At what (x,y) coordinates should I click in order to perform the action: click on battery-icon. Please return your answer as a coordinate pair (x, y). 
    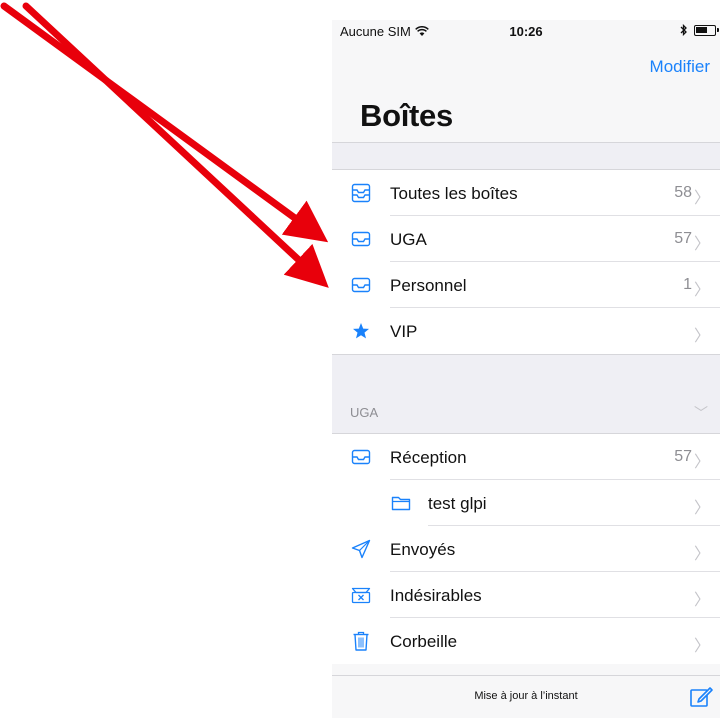
    Looking at the image, I should click on (706, 30).